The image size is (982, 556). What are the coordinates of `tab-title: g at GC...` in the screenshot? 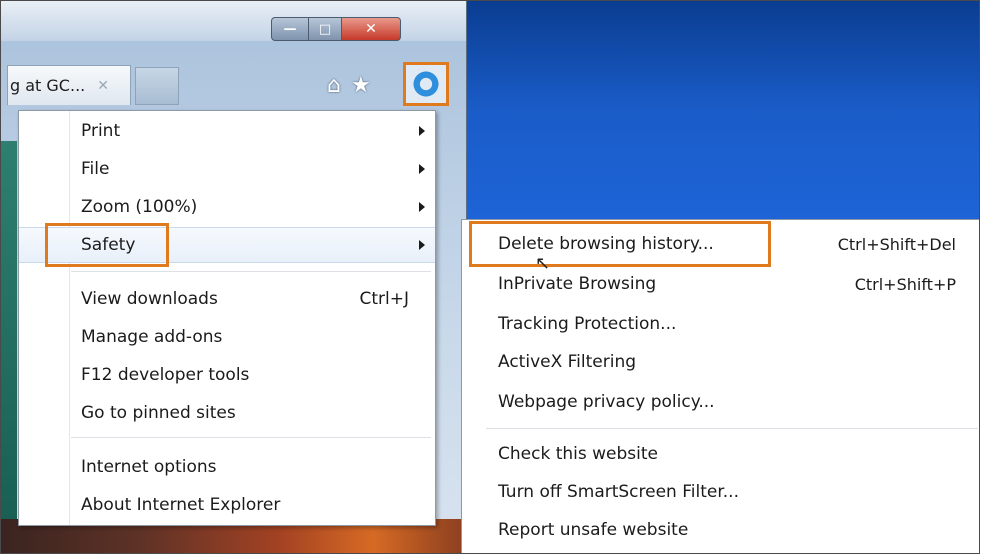 It's located at (48, 85).